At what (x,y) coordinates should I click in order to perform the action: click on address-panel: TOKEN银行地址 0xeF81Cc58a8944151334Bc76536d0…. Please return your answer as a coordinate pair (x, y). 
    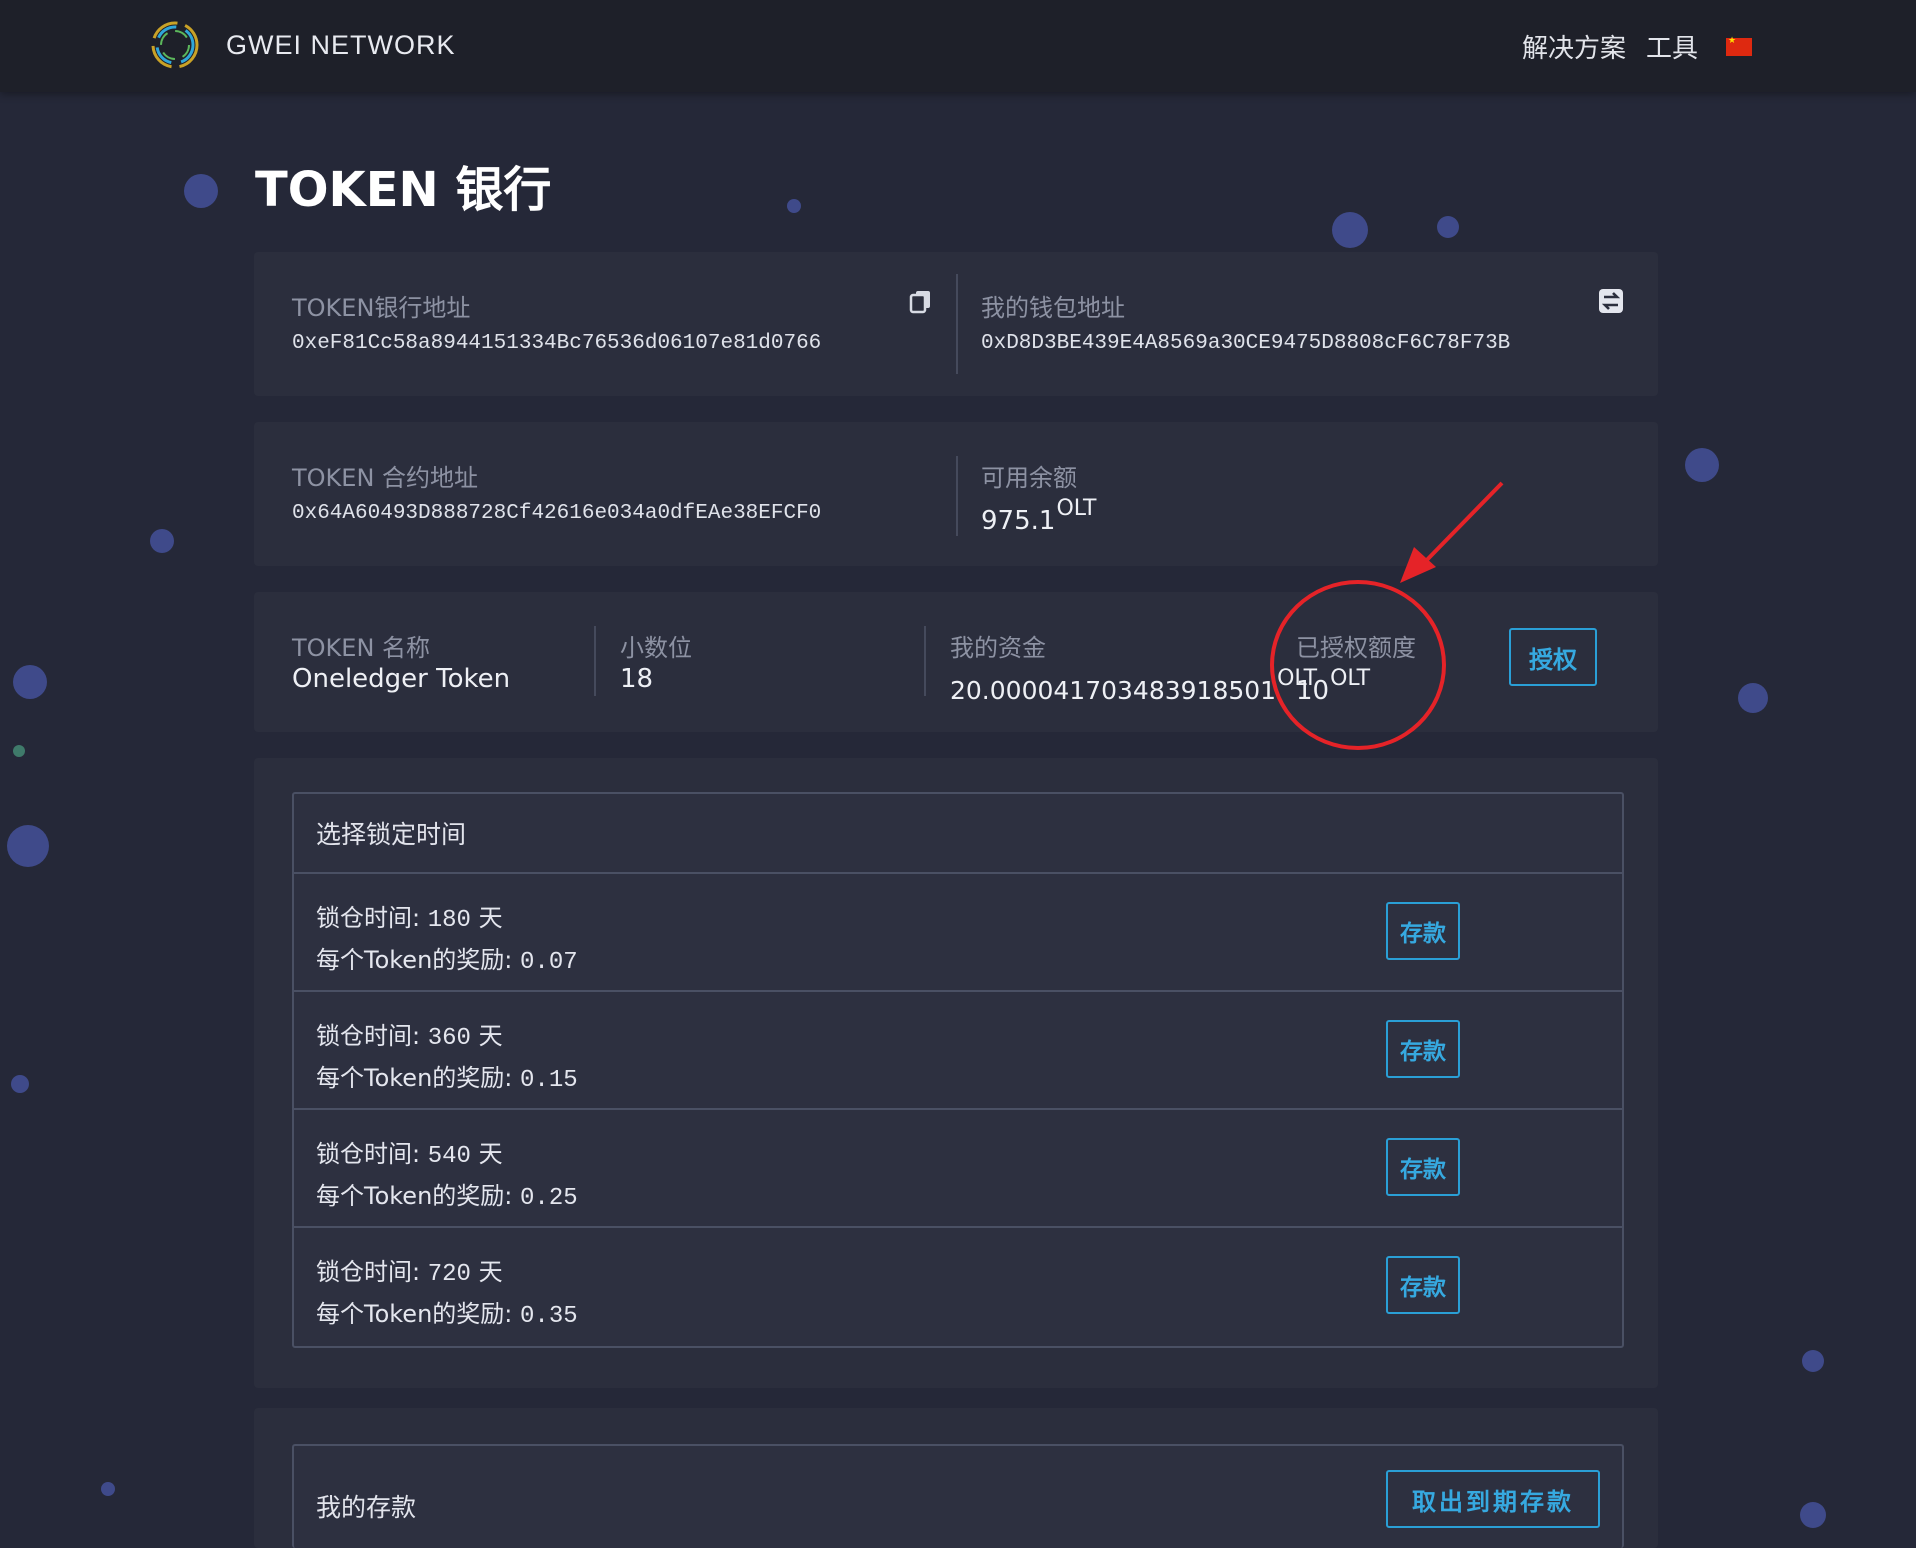
    Looking at the image, I should click on (956, 324).